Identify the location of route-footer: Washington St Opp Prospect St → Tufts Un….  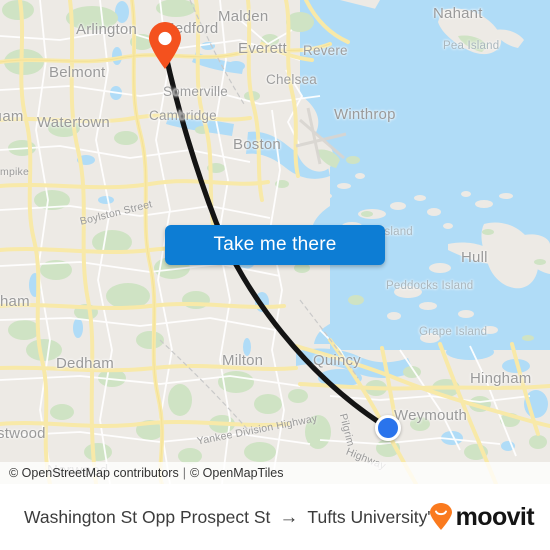
(275, 517).